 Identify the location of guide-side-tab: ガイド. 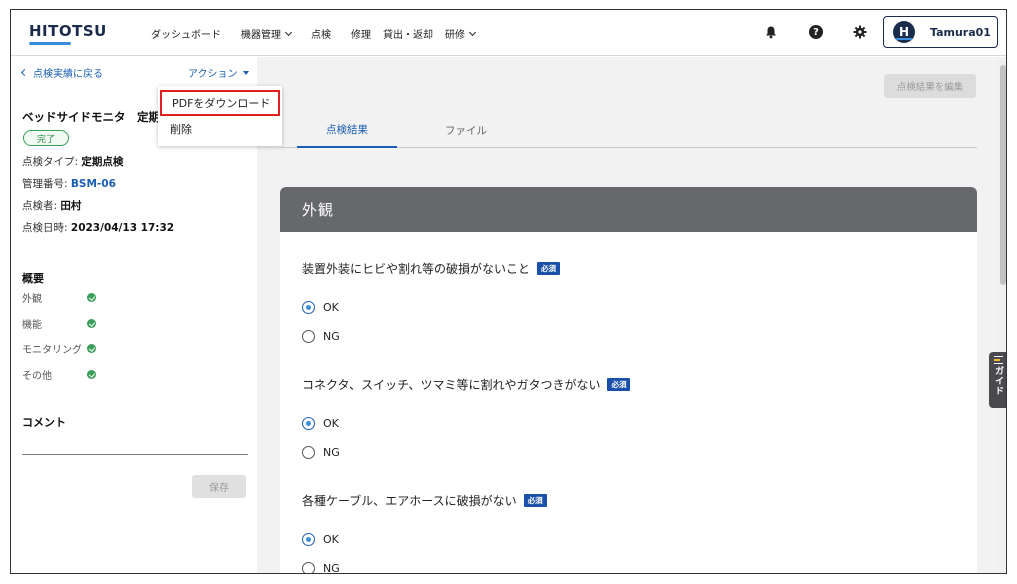
(997, 380).